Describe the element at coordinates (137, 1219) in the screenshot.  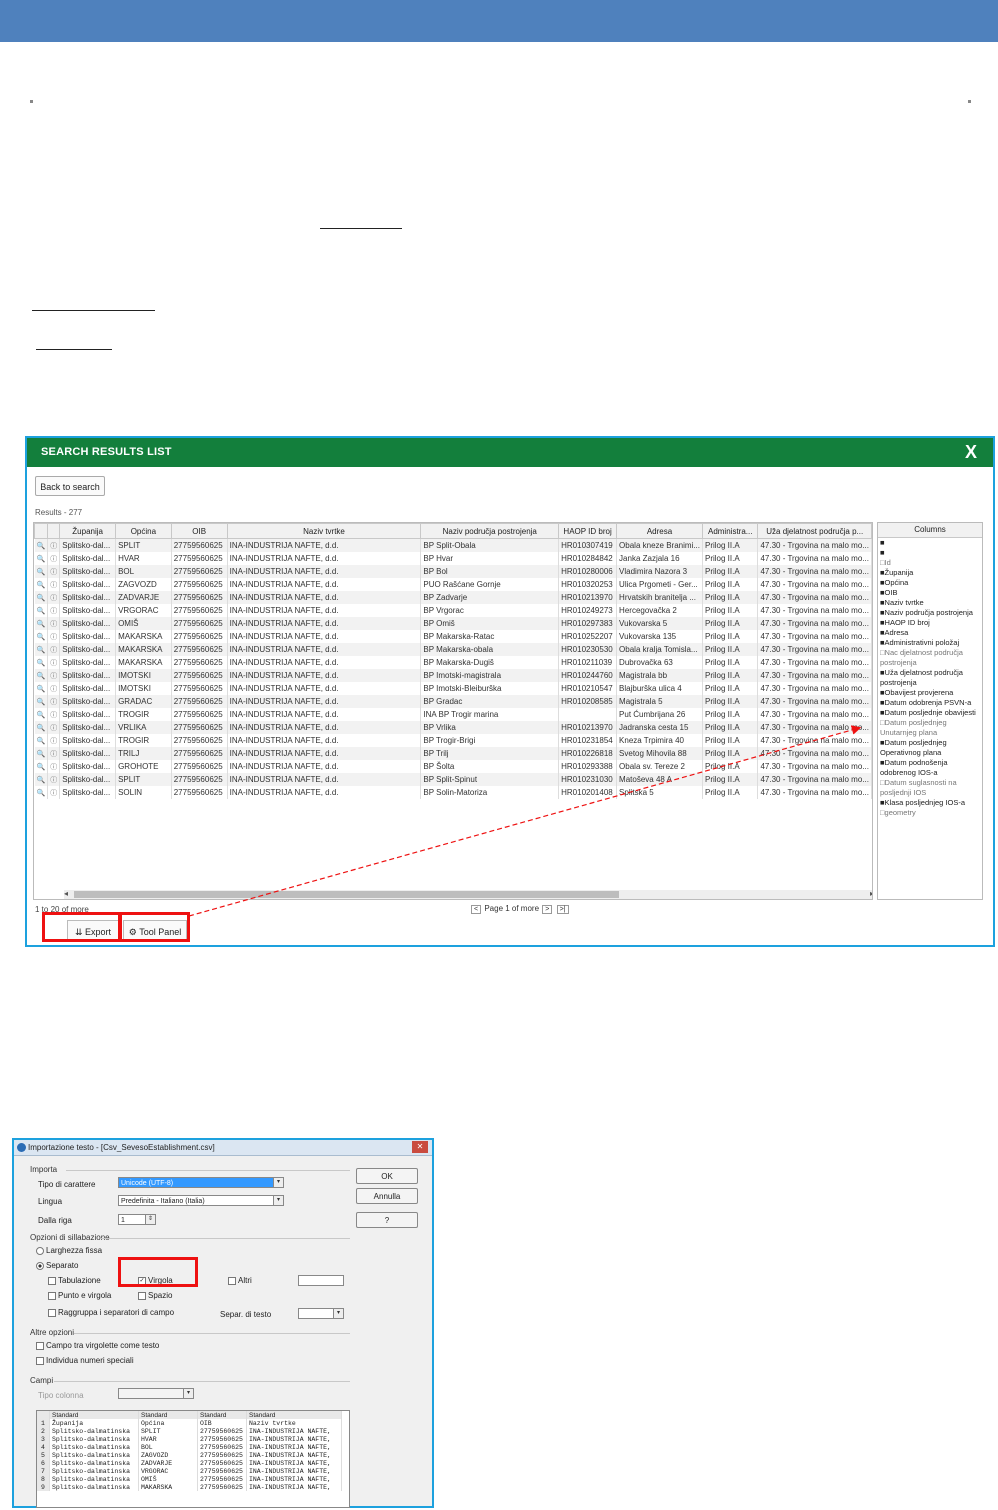
I see `from-row-stepper: 1 ⇕` at that location.